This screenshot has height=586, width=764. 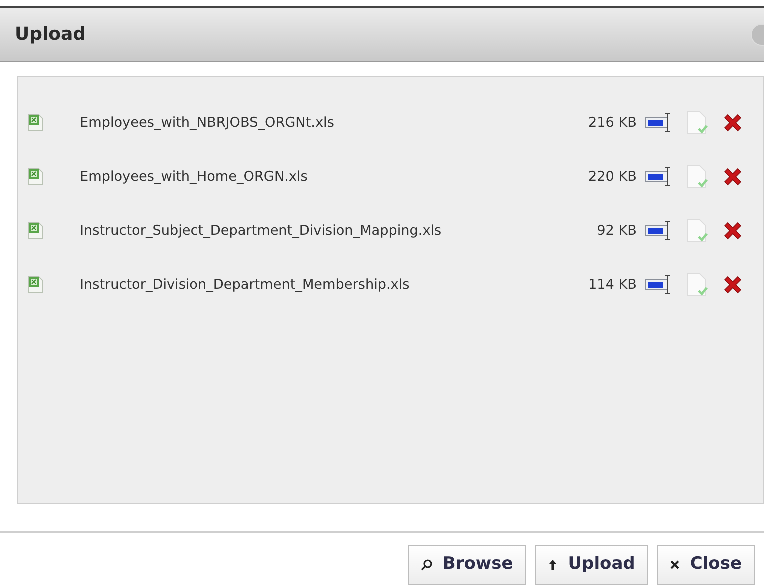 I want to click on browse-button: Browse, so click(x=467, y=565).